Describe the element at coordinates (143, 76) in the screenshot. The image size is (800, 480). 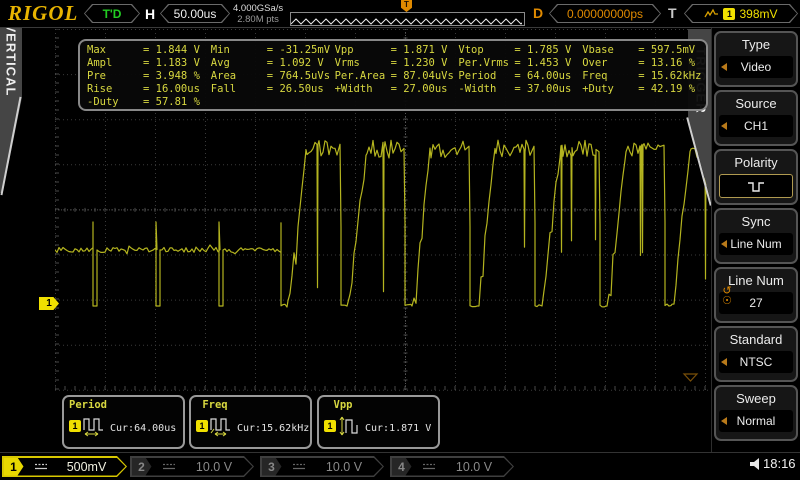
I see `measure-pre: Pre = 3.948 %` at that location.